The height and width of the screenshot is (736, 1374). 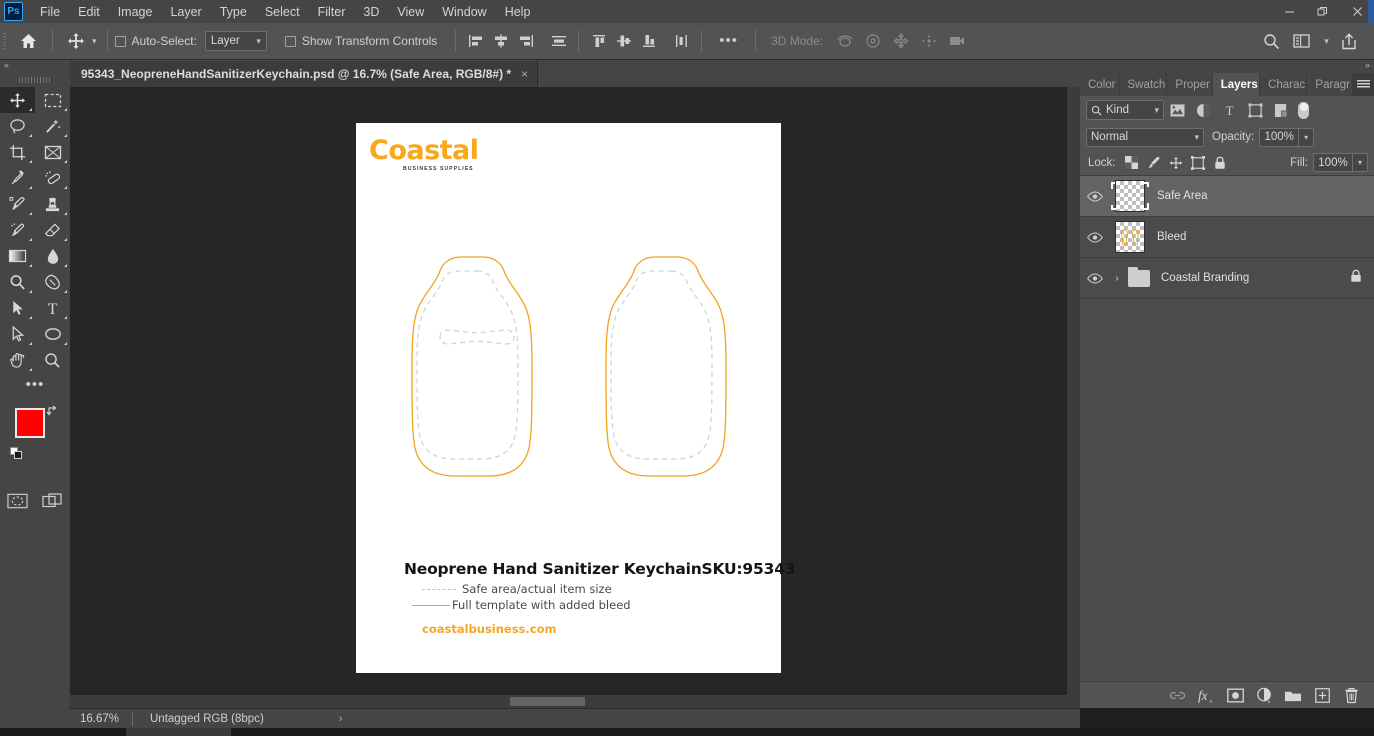 I want to click on new-layer-button, so click(x=1322, y=695).